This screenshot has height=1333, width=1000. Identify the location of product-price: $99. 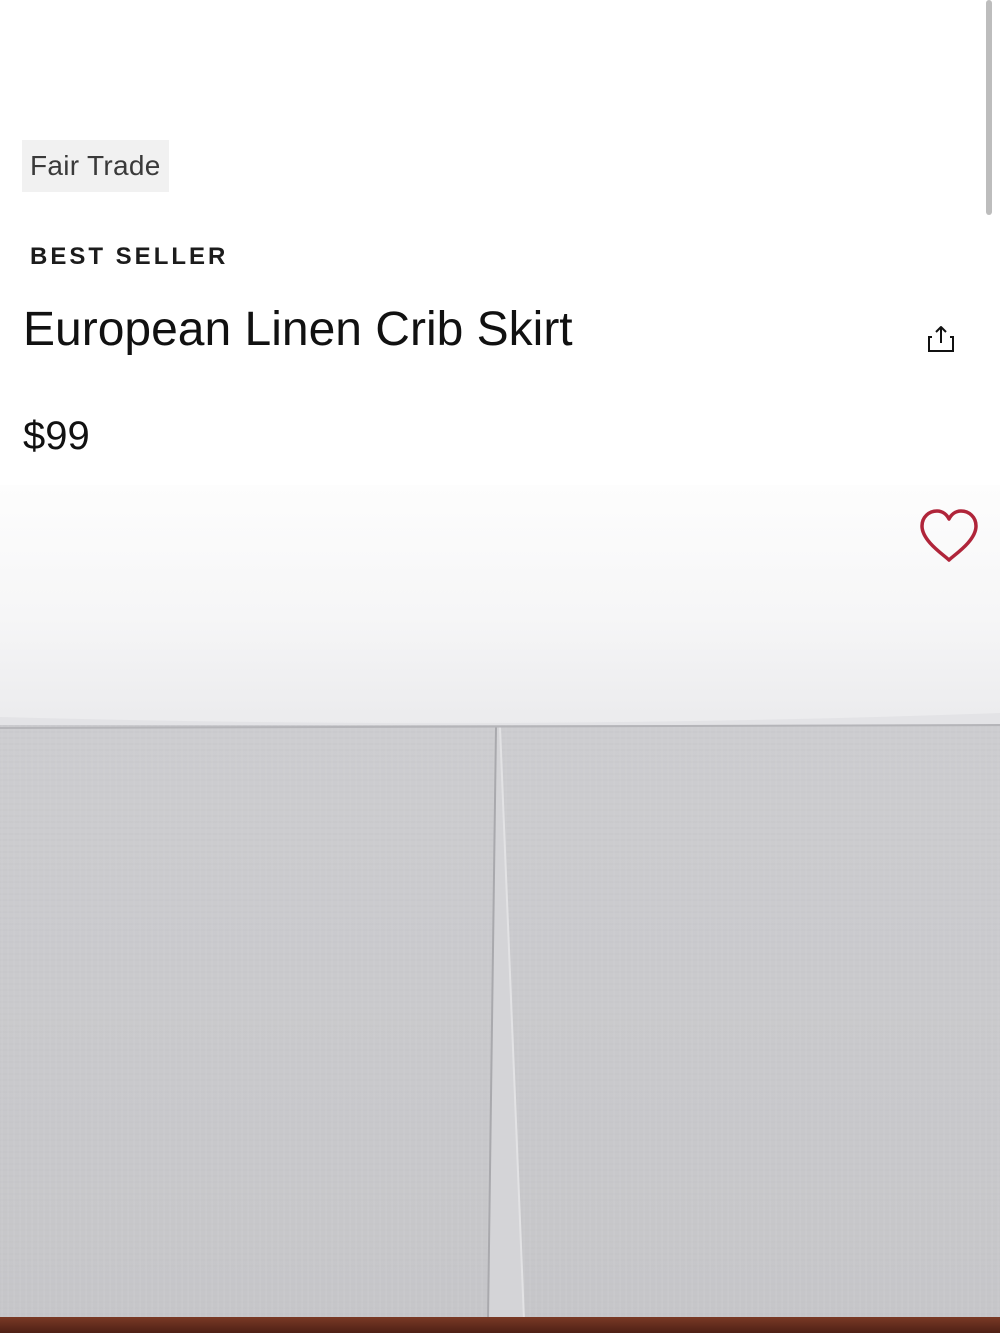
(56, 436).